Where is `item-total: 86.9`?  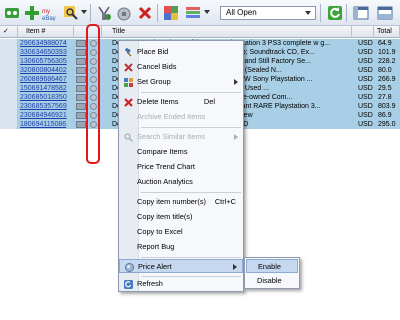
item-total: 86.9 is located at coordinates (385, 115).